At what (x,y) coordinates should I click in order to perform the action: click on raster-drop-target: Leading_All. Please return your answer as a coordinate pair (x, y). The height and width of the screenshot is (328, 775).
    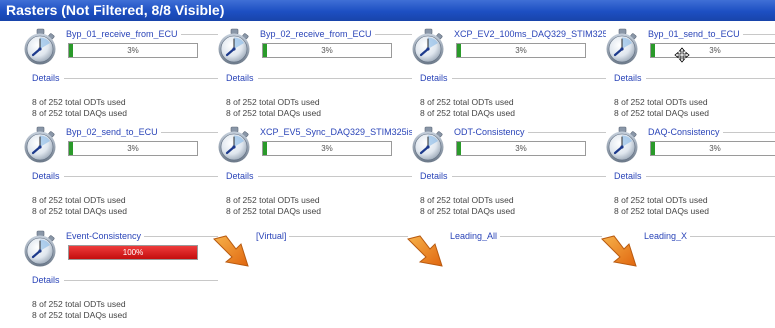
    Looking at the image, I should click on (504, 250).